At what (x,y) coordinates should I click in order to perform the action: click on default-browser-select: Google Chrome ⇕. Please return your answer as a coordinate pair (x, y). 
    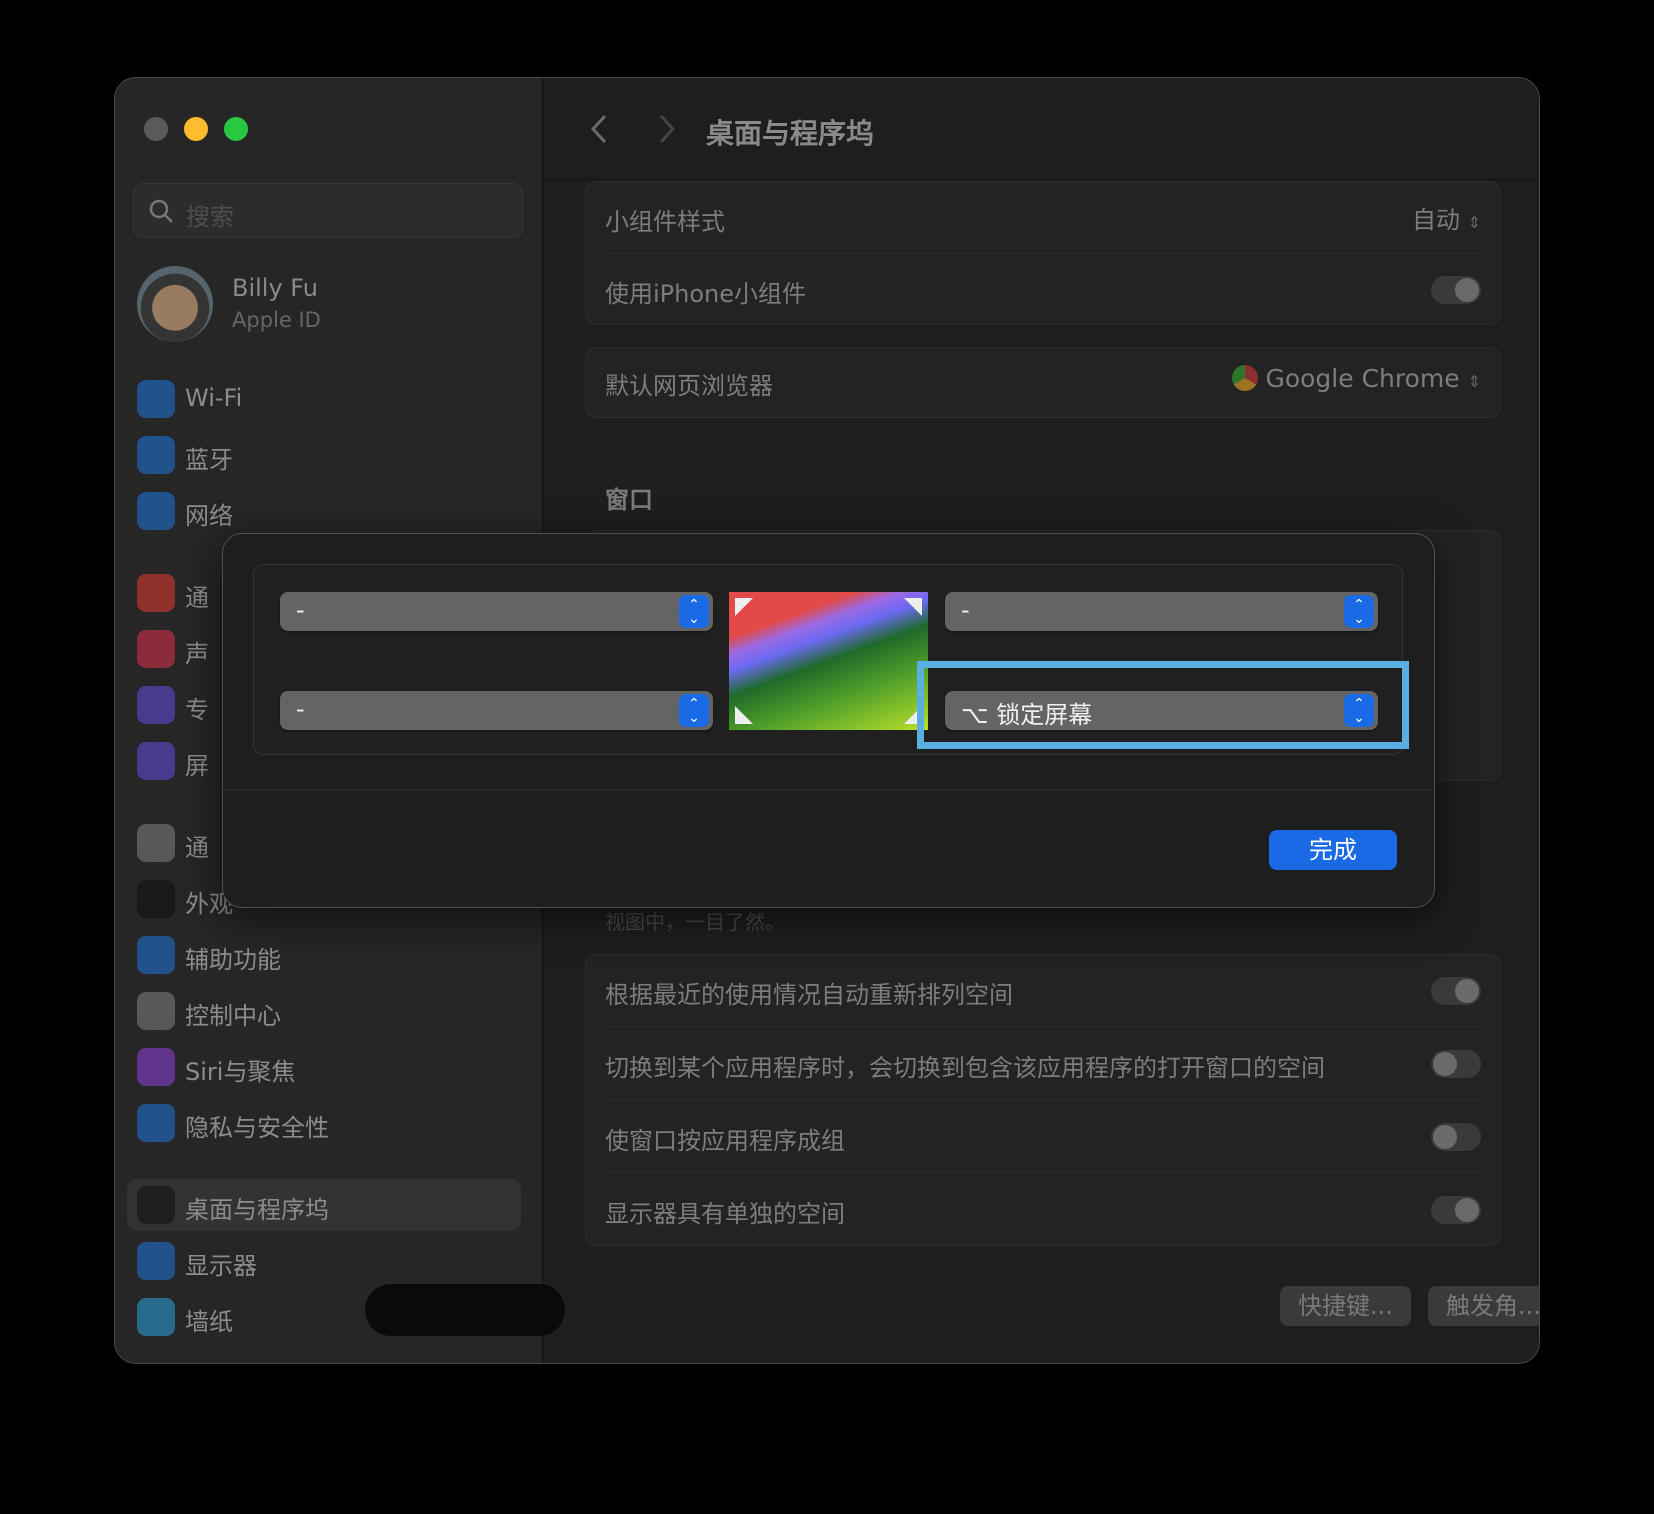
    Looking at the image, I should click on (1356, 378).